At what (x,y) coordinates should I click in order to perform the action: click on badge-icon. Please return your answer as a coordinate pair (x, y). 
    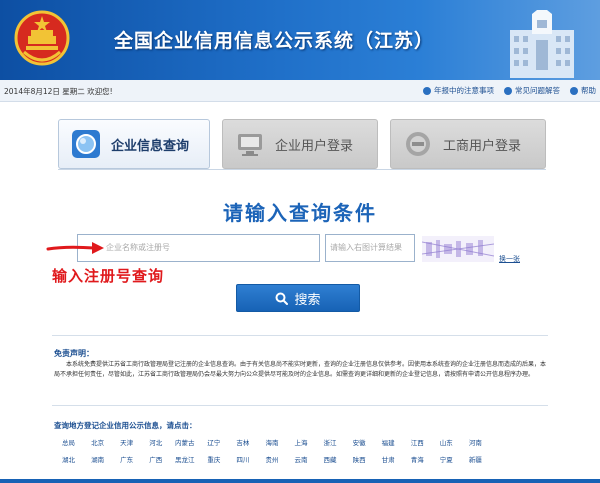
    Looking at the image, I should click on (418, 144).